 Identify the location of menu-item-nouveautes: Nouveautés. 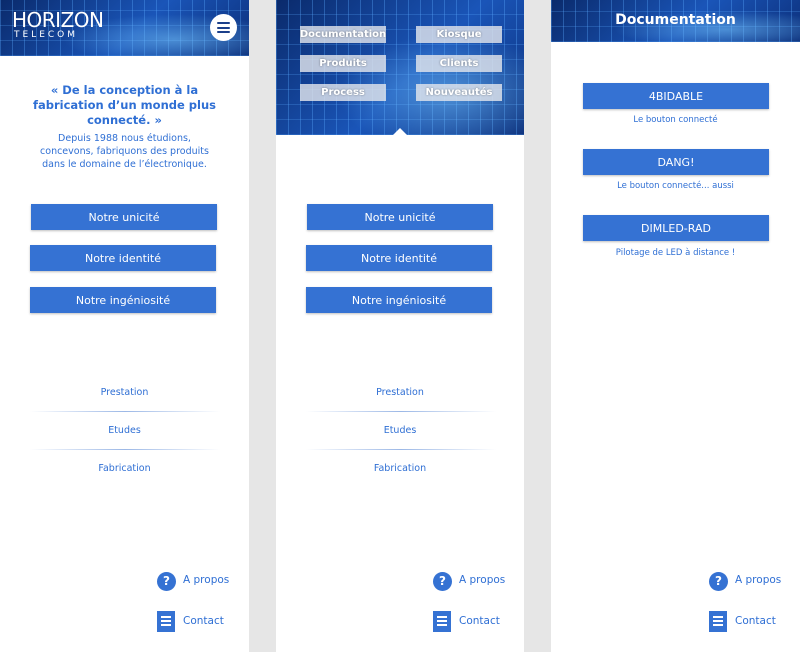
(459, 92).